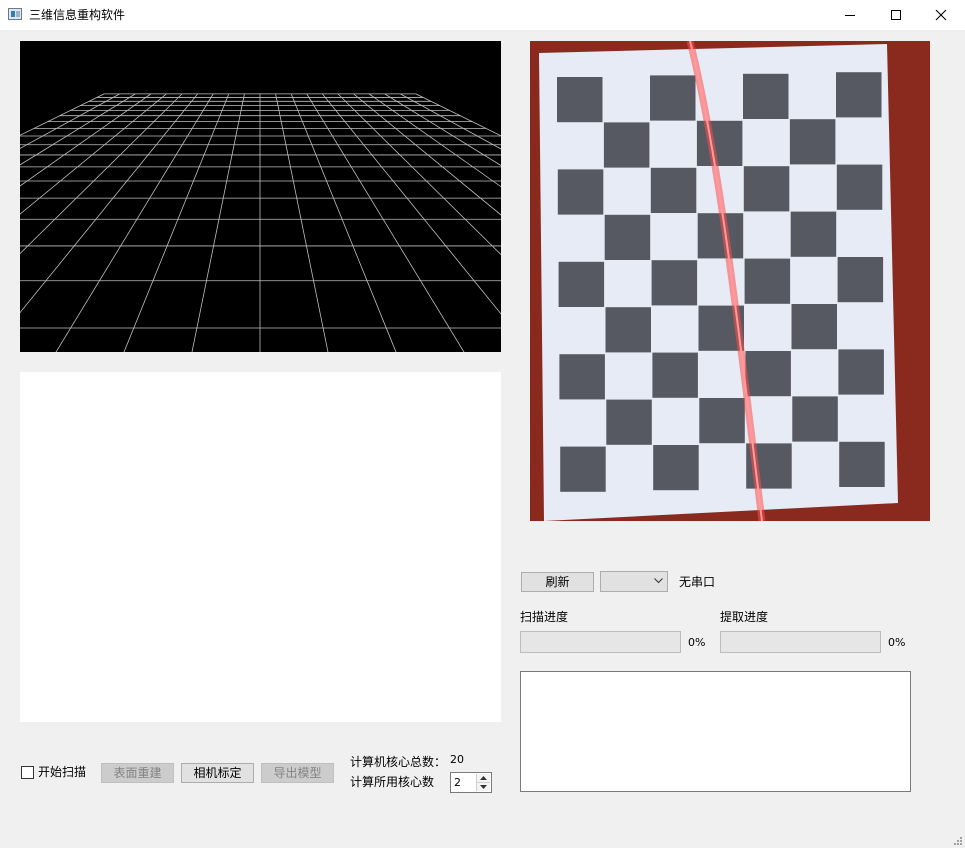  Describe the element at coordinates (62, 772) in the screenshot. I see `start-scan-label: 开始扫描` at that location.